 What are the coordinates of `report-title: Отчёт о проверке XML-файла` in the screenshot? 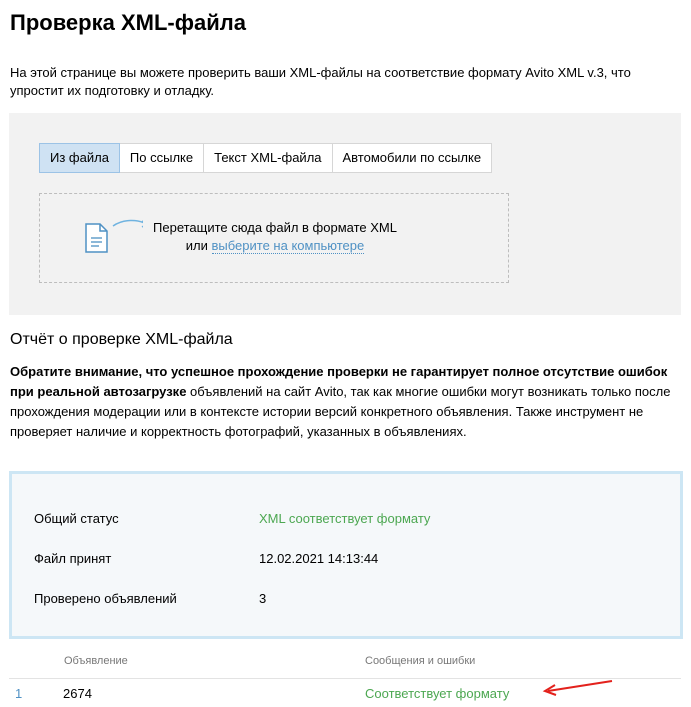 It's located at (121, 339).